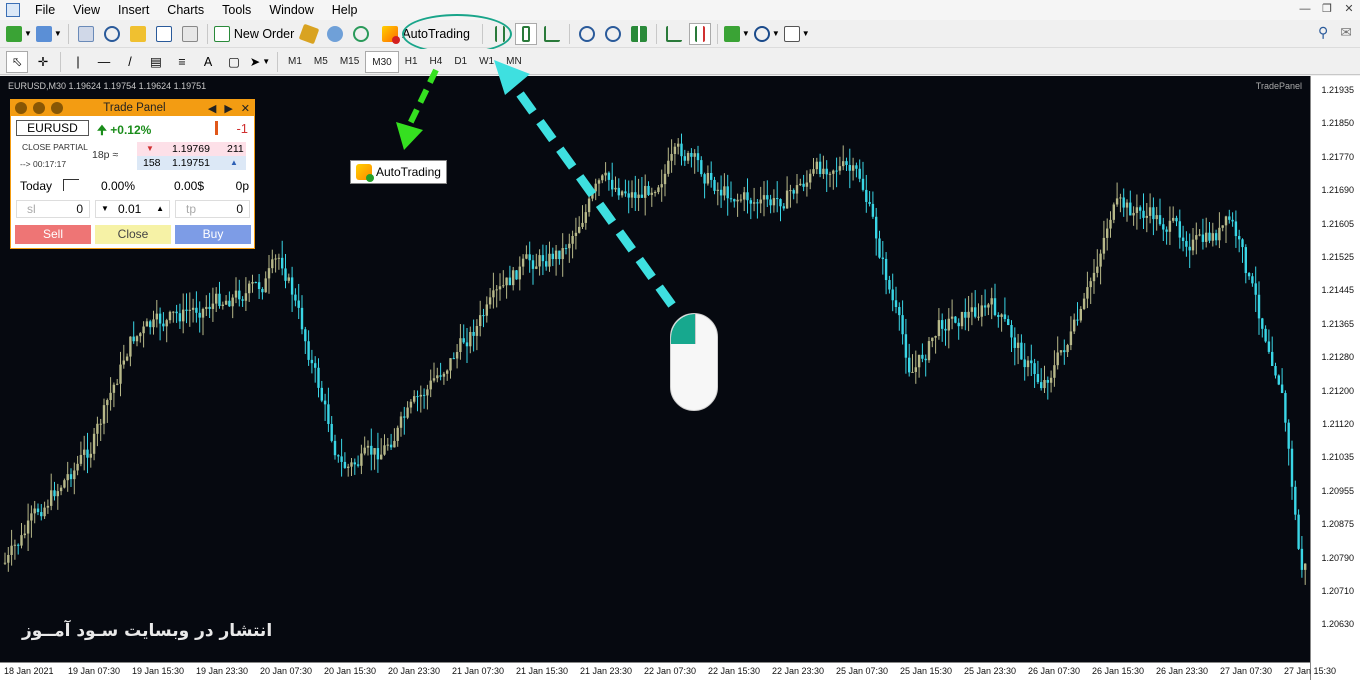  What do you see at coordinates (130, 62) in the screenshot?
I see `trendline-button: /` at bounding box center [130, 62].